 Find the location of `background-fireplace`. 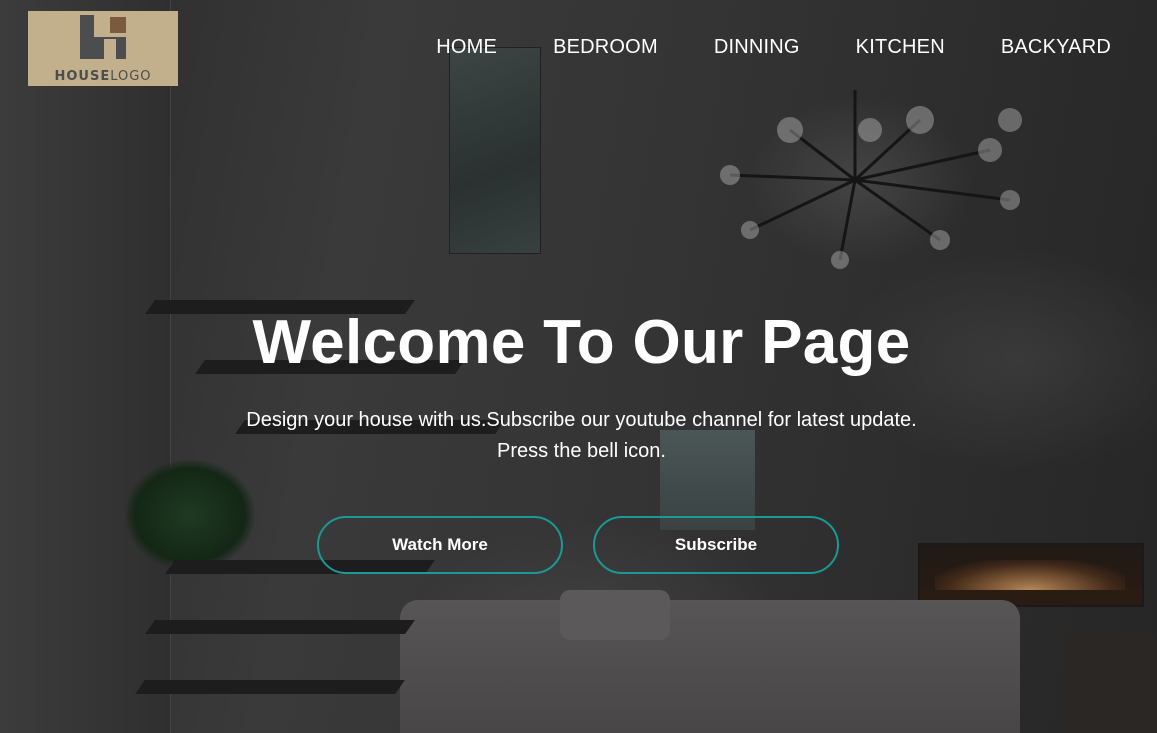

background-fireplace is located at coordinates (1031, 575).